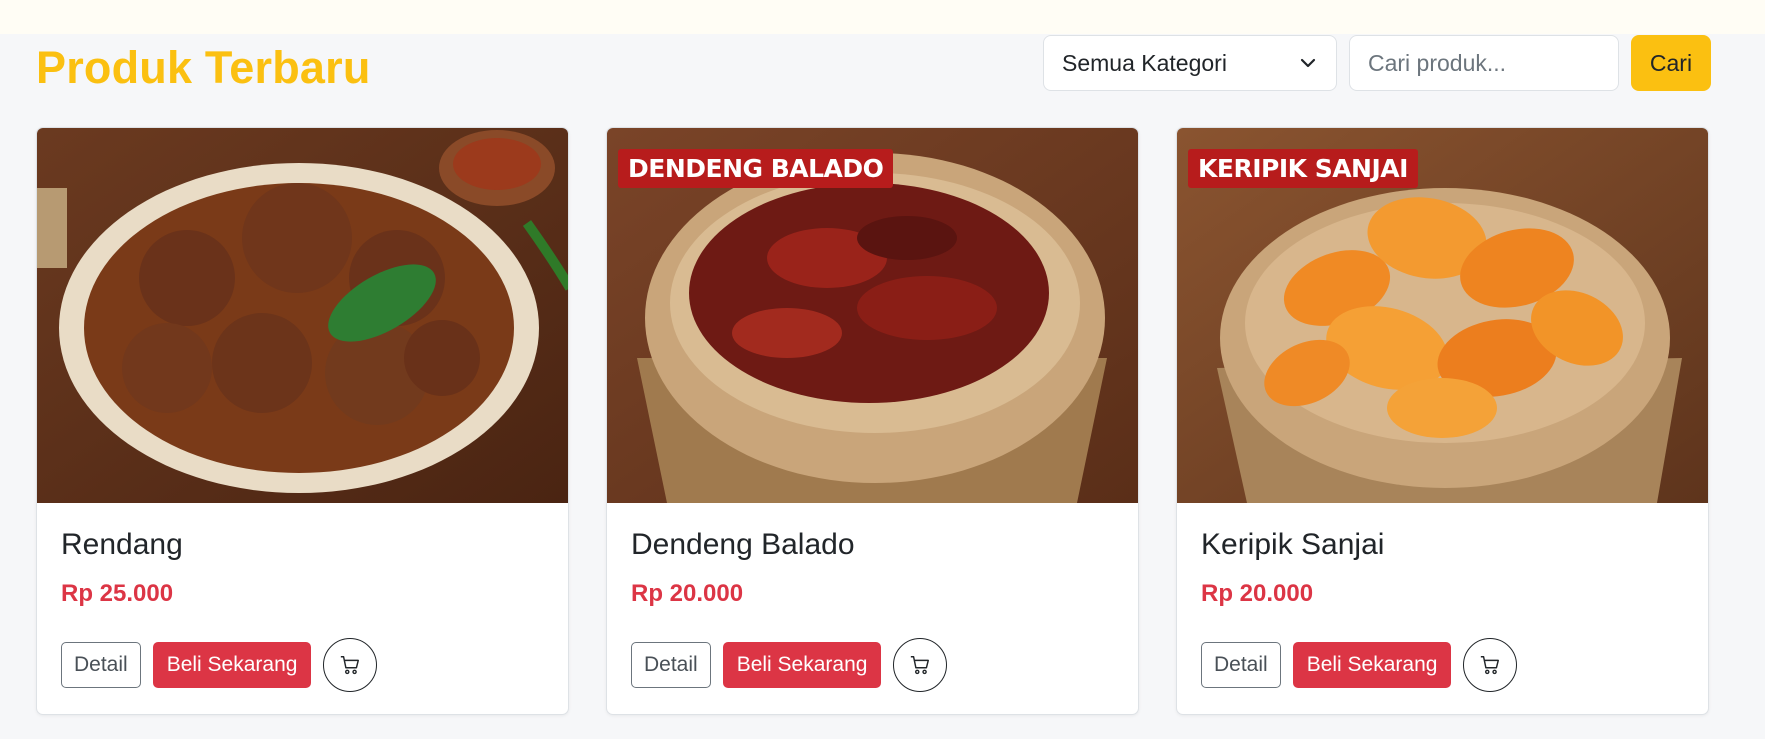 Image resolution: width=1765 pixels, height=739 pixels. I want to click on header: Produk Terbaru Semua Kategori Cari, so click(873, 64).